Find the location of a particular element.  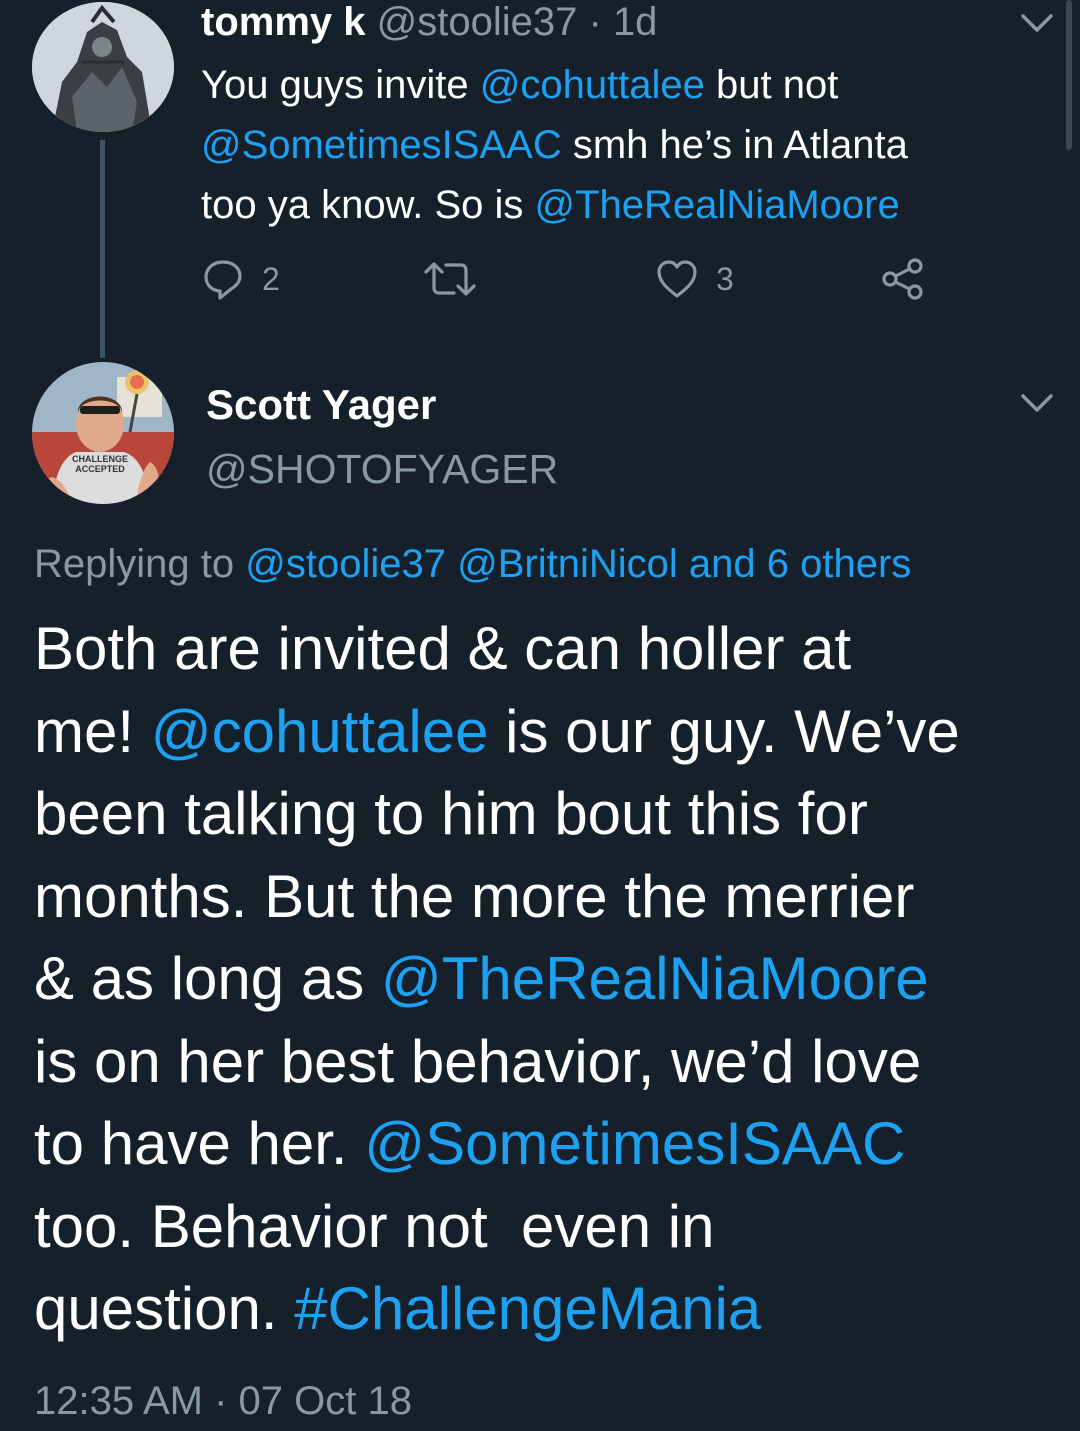

tweet-line: question. #ChallengeMania is located at coordinates (539, 1309).